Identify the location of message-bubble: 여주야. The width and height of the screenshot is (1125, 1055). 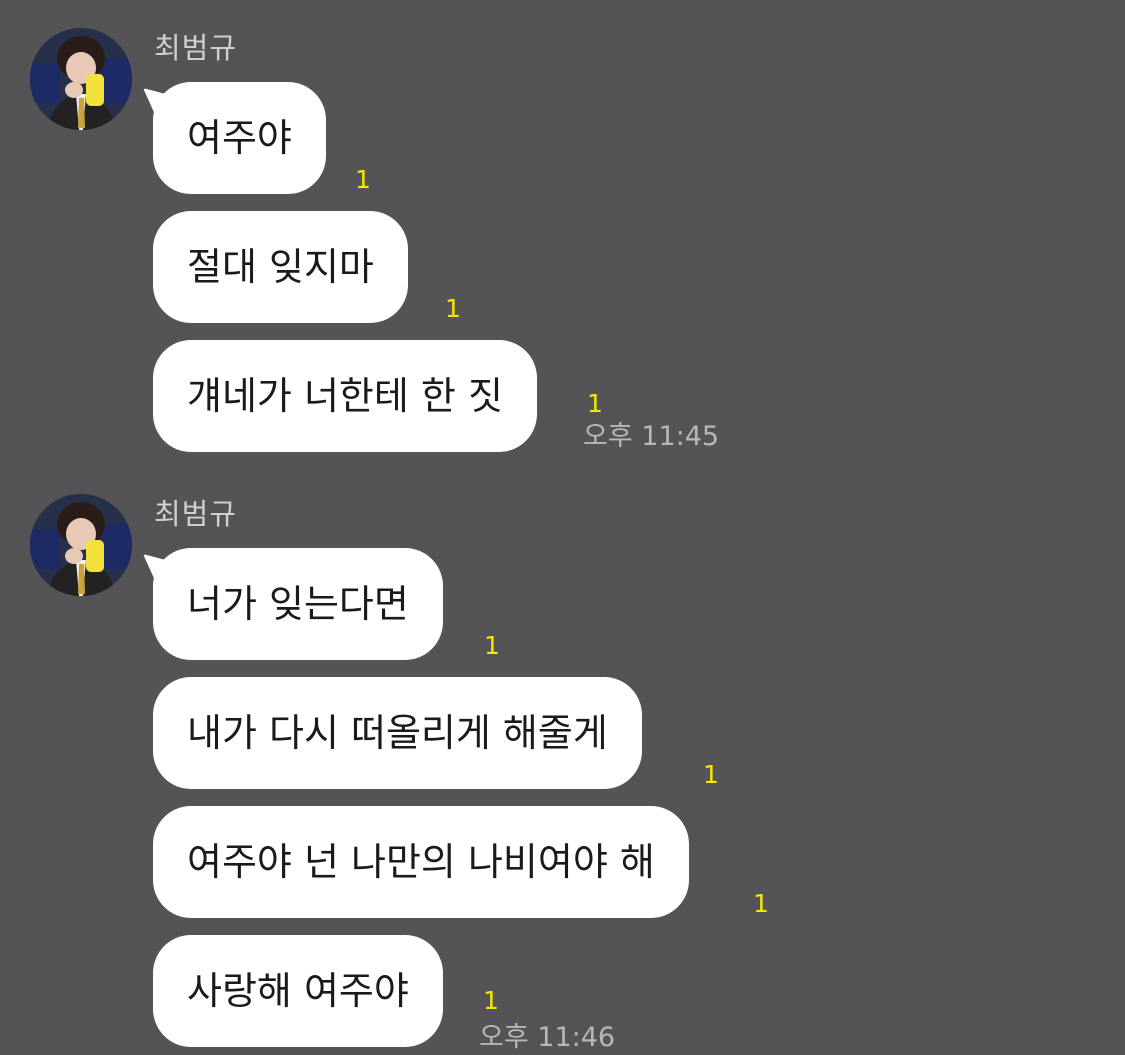
(239, 138).